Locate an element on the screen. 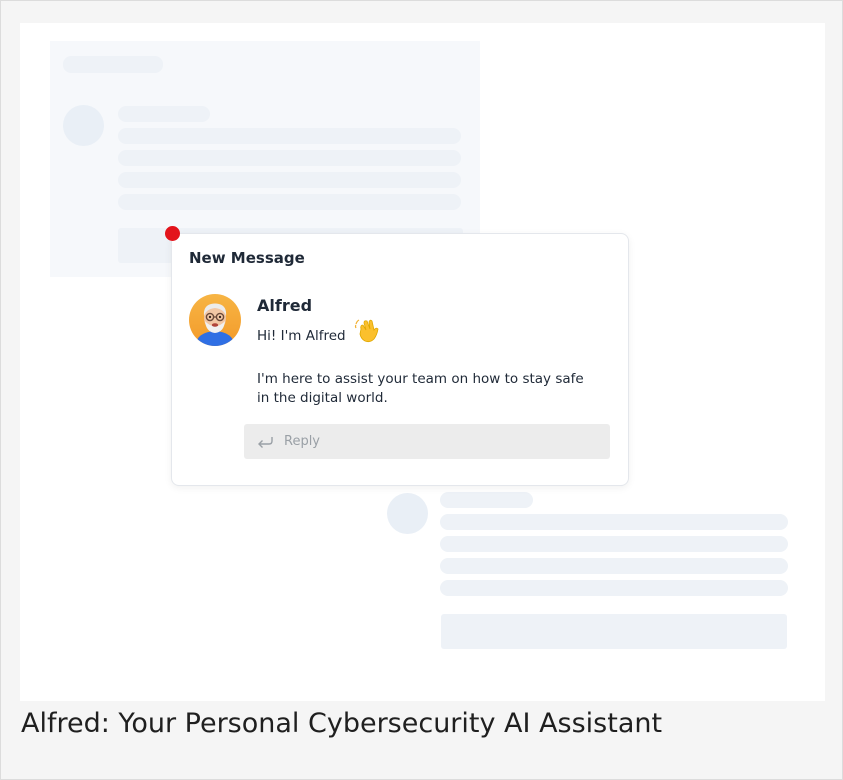 This screenshot has height=780, width=843. reply-input: Reply is located at coordinates (427, 441).